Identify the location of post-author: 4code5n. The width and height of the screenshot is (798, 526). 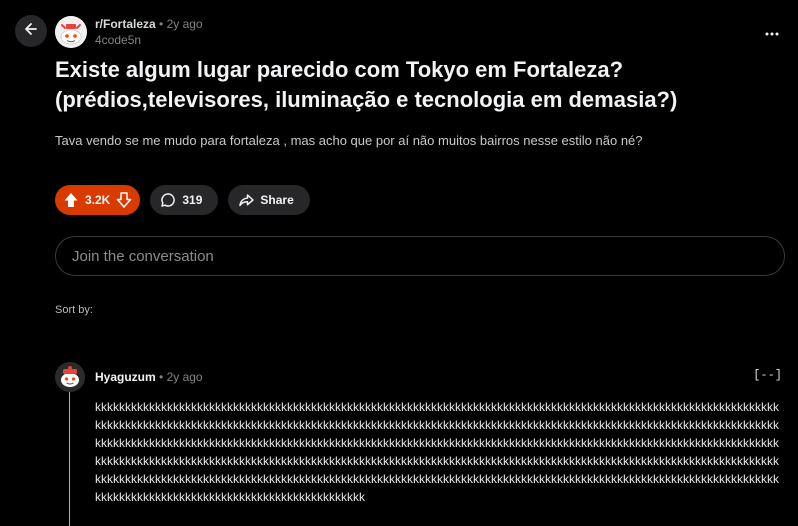
(149, 40).